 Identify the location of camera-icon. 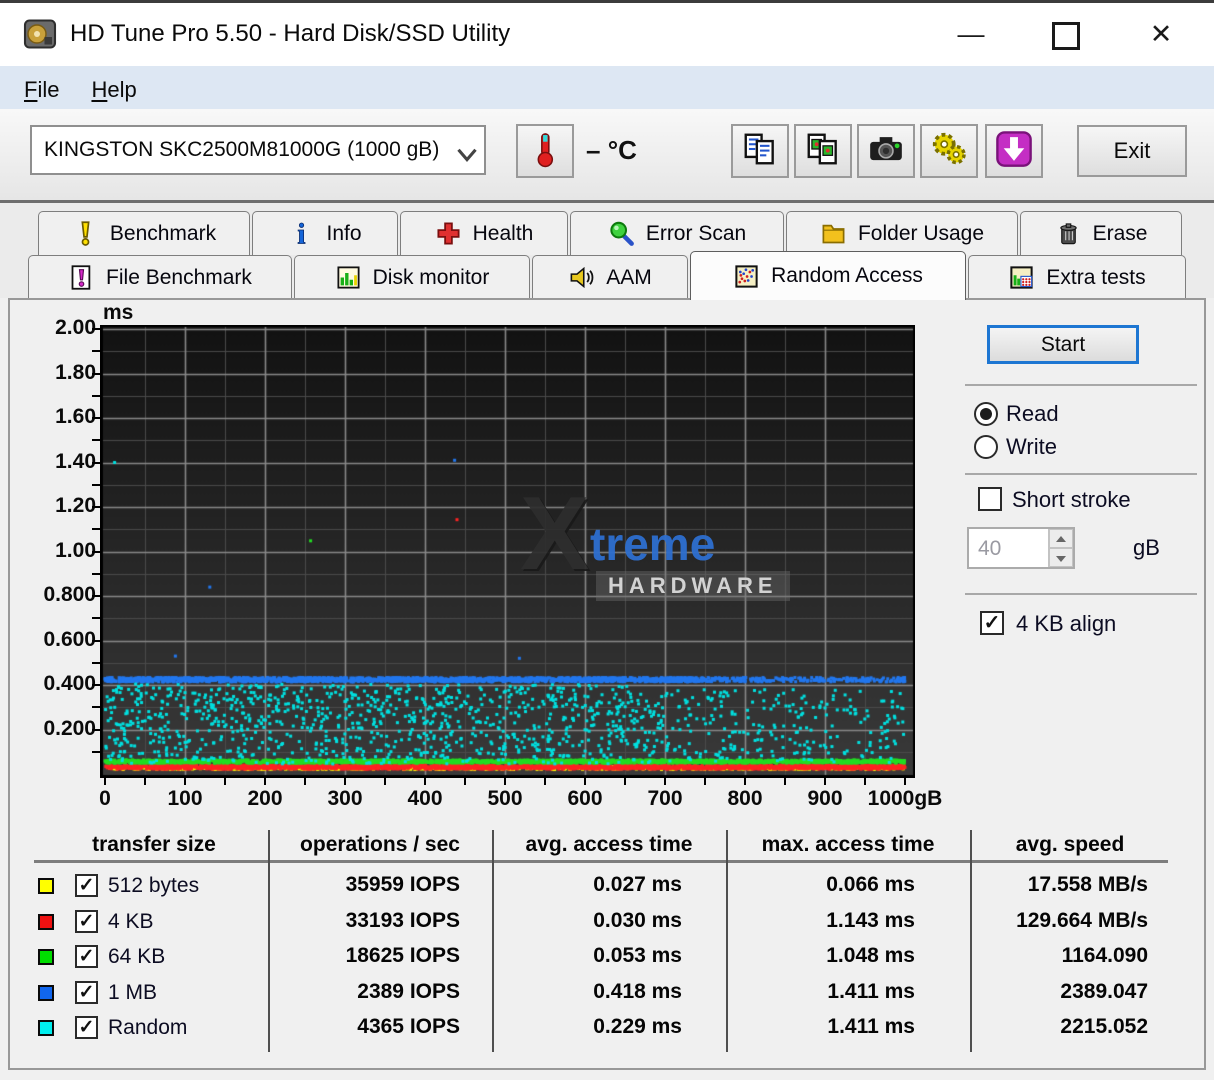
(886, 151).